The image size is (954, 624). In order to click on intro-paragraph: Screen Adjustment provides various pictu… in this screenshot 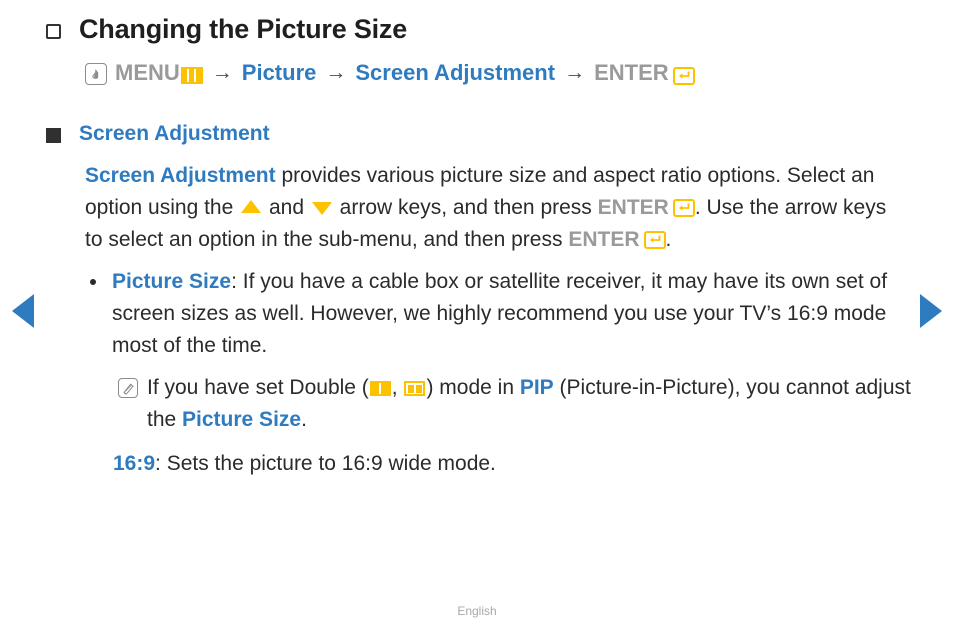, I will do `click(495, 208)`.